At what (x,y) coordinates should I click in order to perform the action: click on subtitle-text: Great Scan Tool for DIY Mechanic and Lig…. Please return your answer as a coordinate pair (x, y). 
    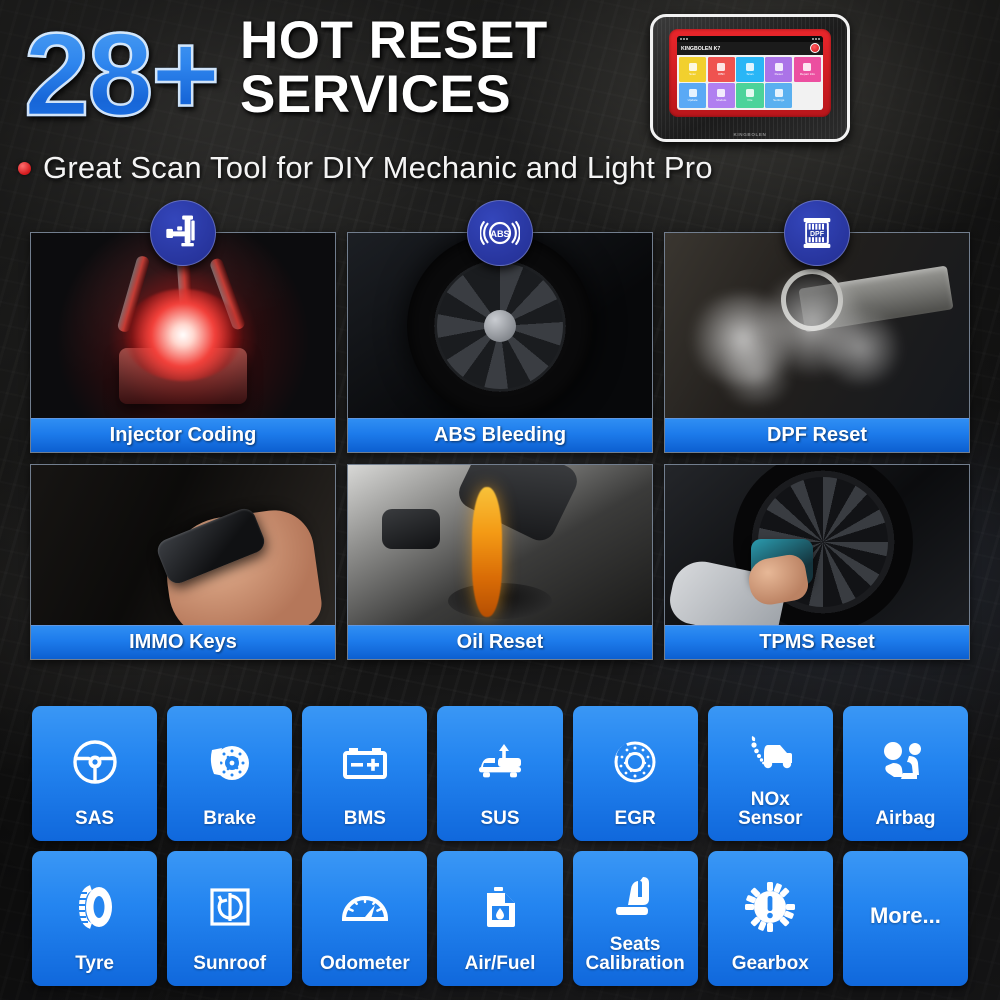
    Looking at the image, I should click on (378, 167).